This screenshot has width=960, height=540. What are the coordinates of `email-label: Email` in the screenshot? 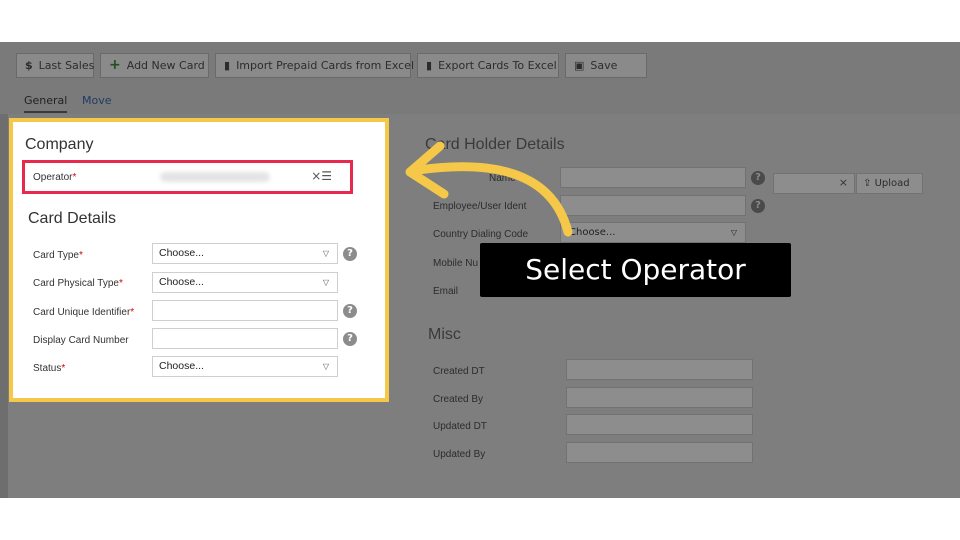 It's located at (446, 291).